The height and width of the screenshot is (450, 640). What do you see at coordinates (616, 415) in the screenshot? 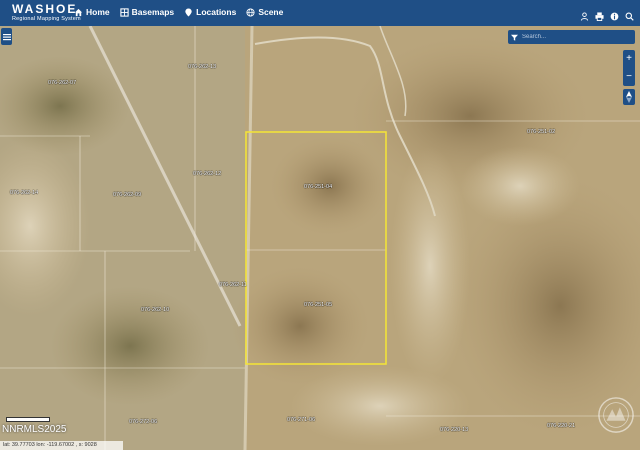
I see `county-seal-icon` at bounding box center [616, 415].